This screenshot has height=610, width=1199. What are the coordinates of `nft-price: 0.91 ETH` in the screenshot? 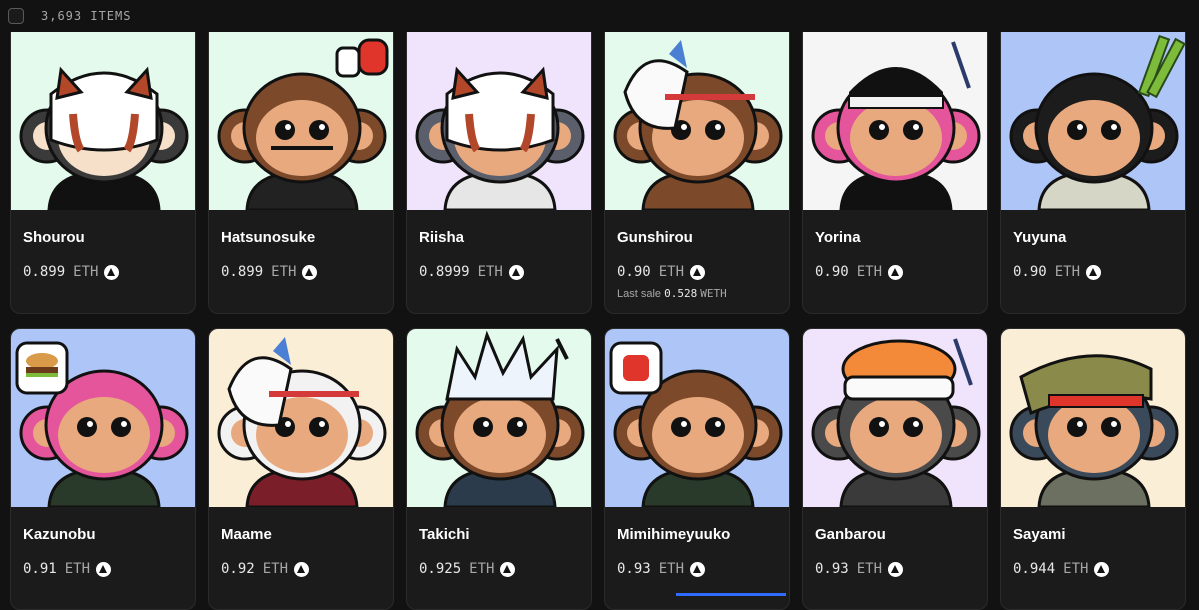 It's located at (67, 569).